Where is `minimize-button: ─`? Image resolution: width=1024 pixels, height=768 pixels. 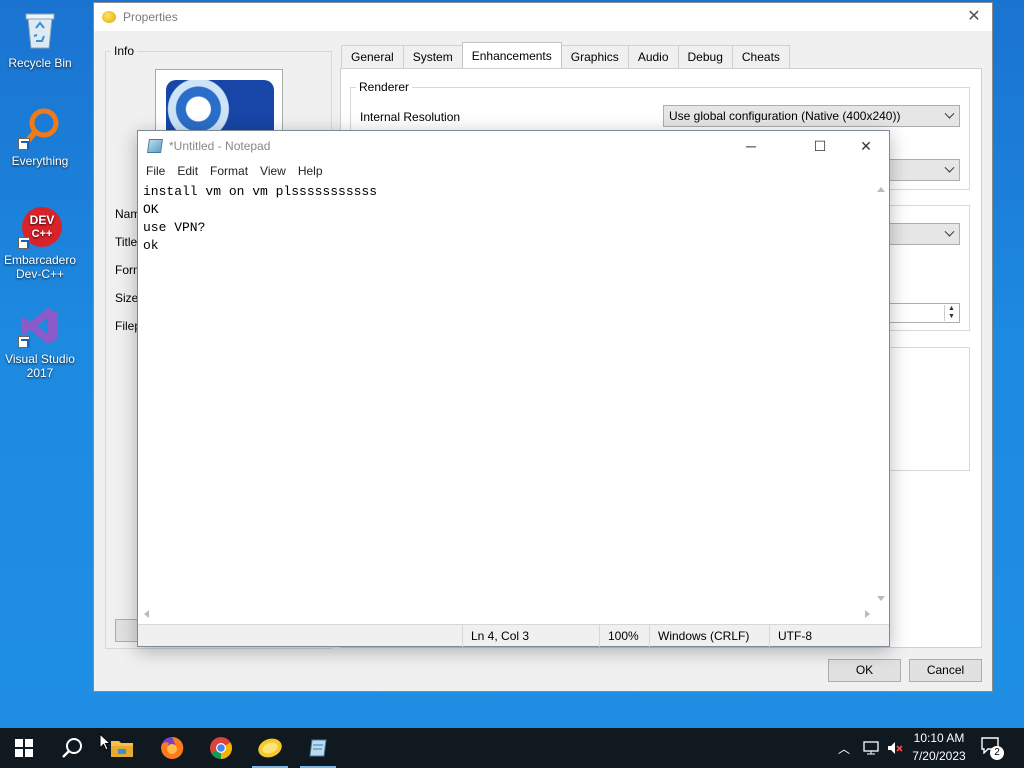
minimize-button: ─ is located at coordinates (751, 146).